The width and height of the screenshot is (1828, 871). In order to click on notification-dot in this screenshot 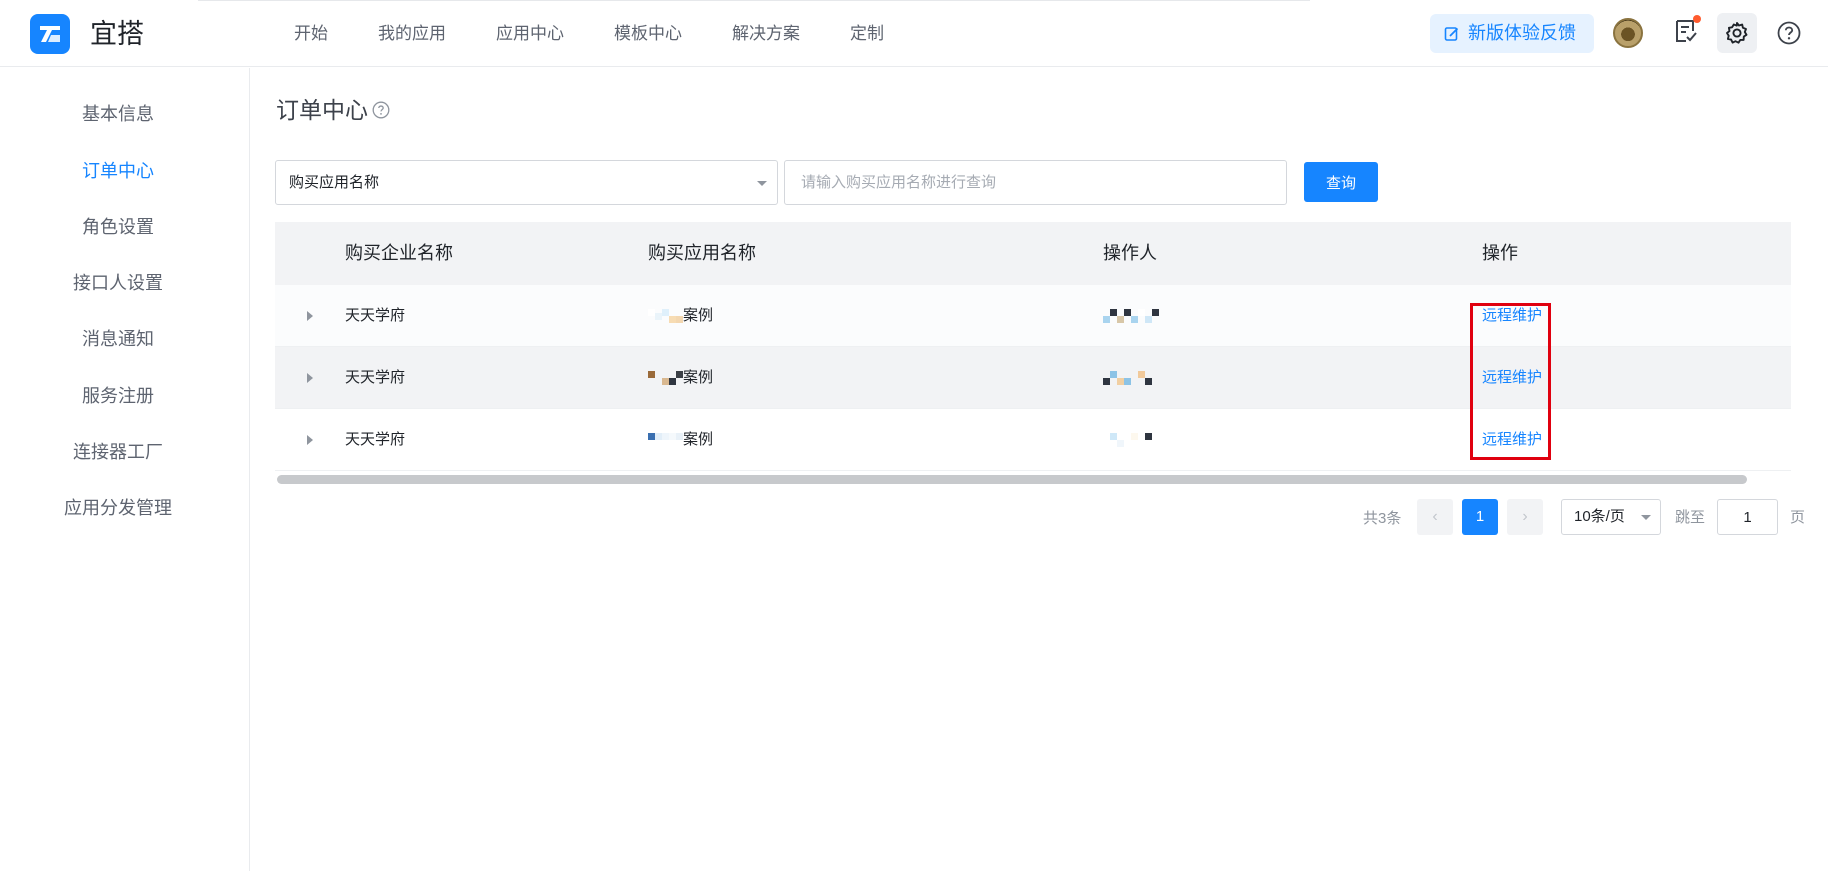, I will do `click(1697, 19)`.